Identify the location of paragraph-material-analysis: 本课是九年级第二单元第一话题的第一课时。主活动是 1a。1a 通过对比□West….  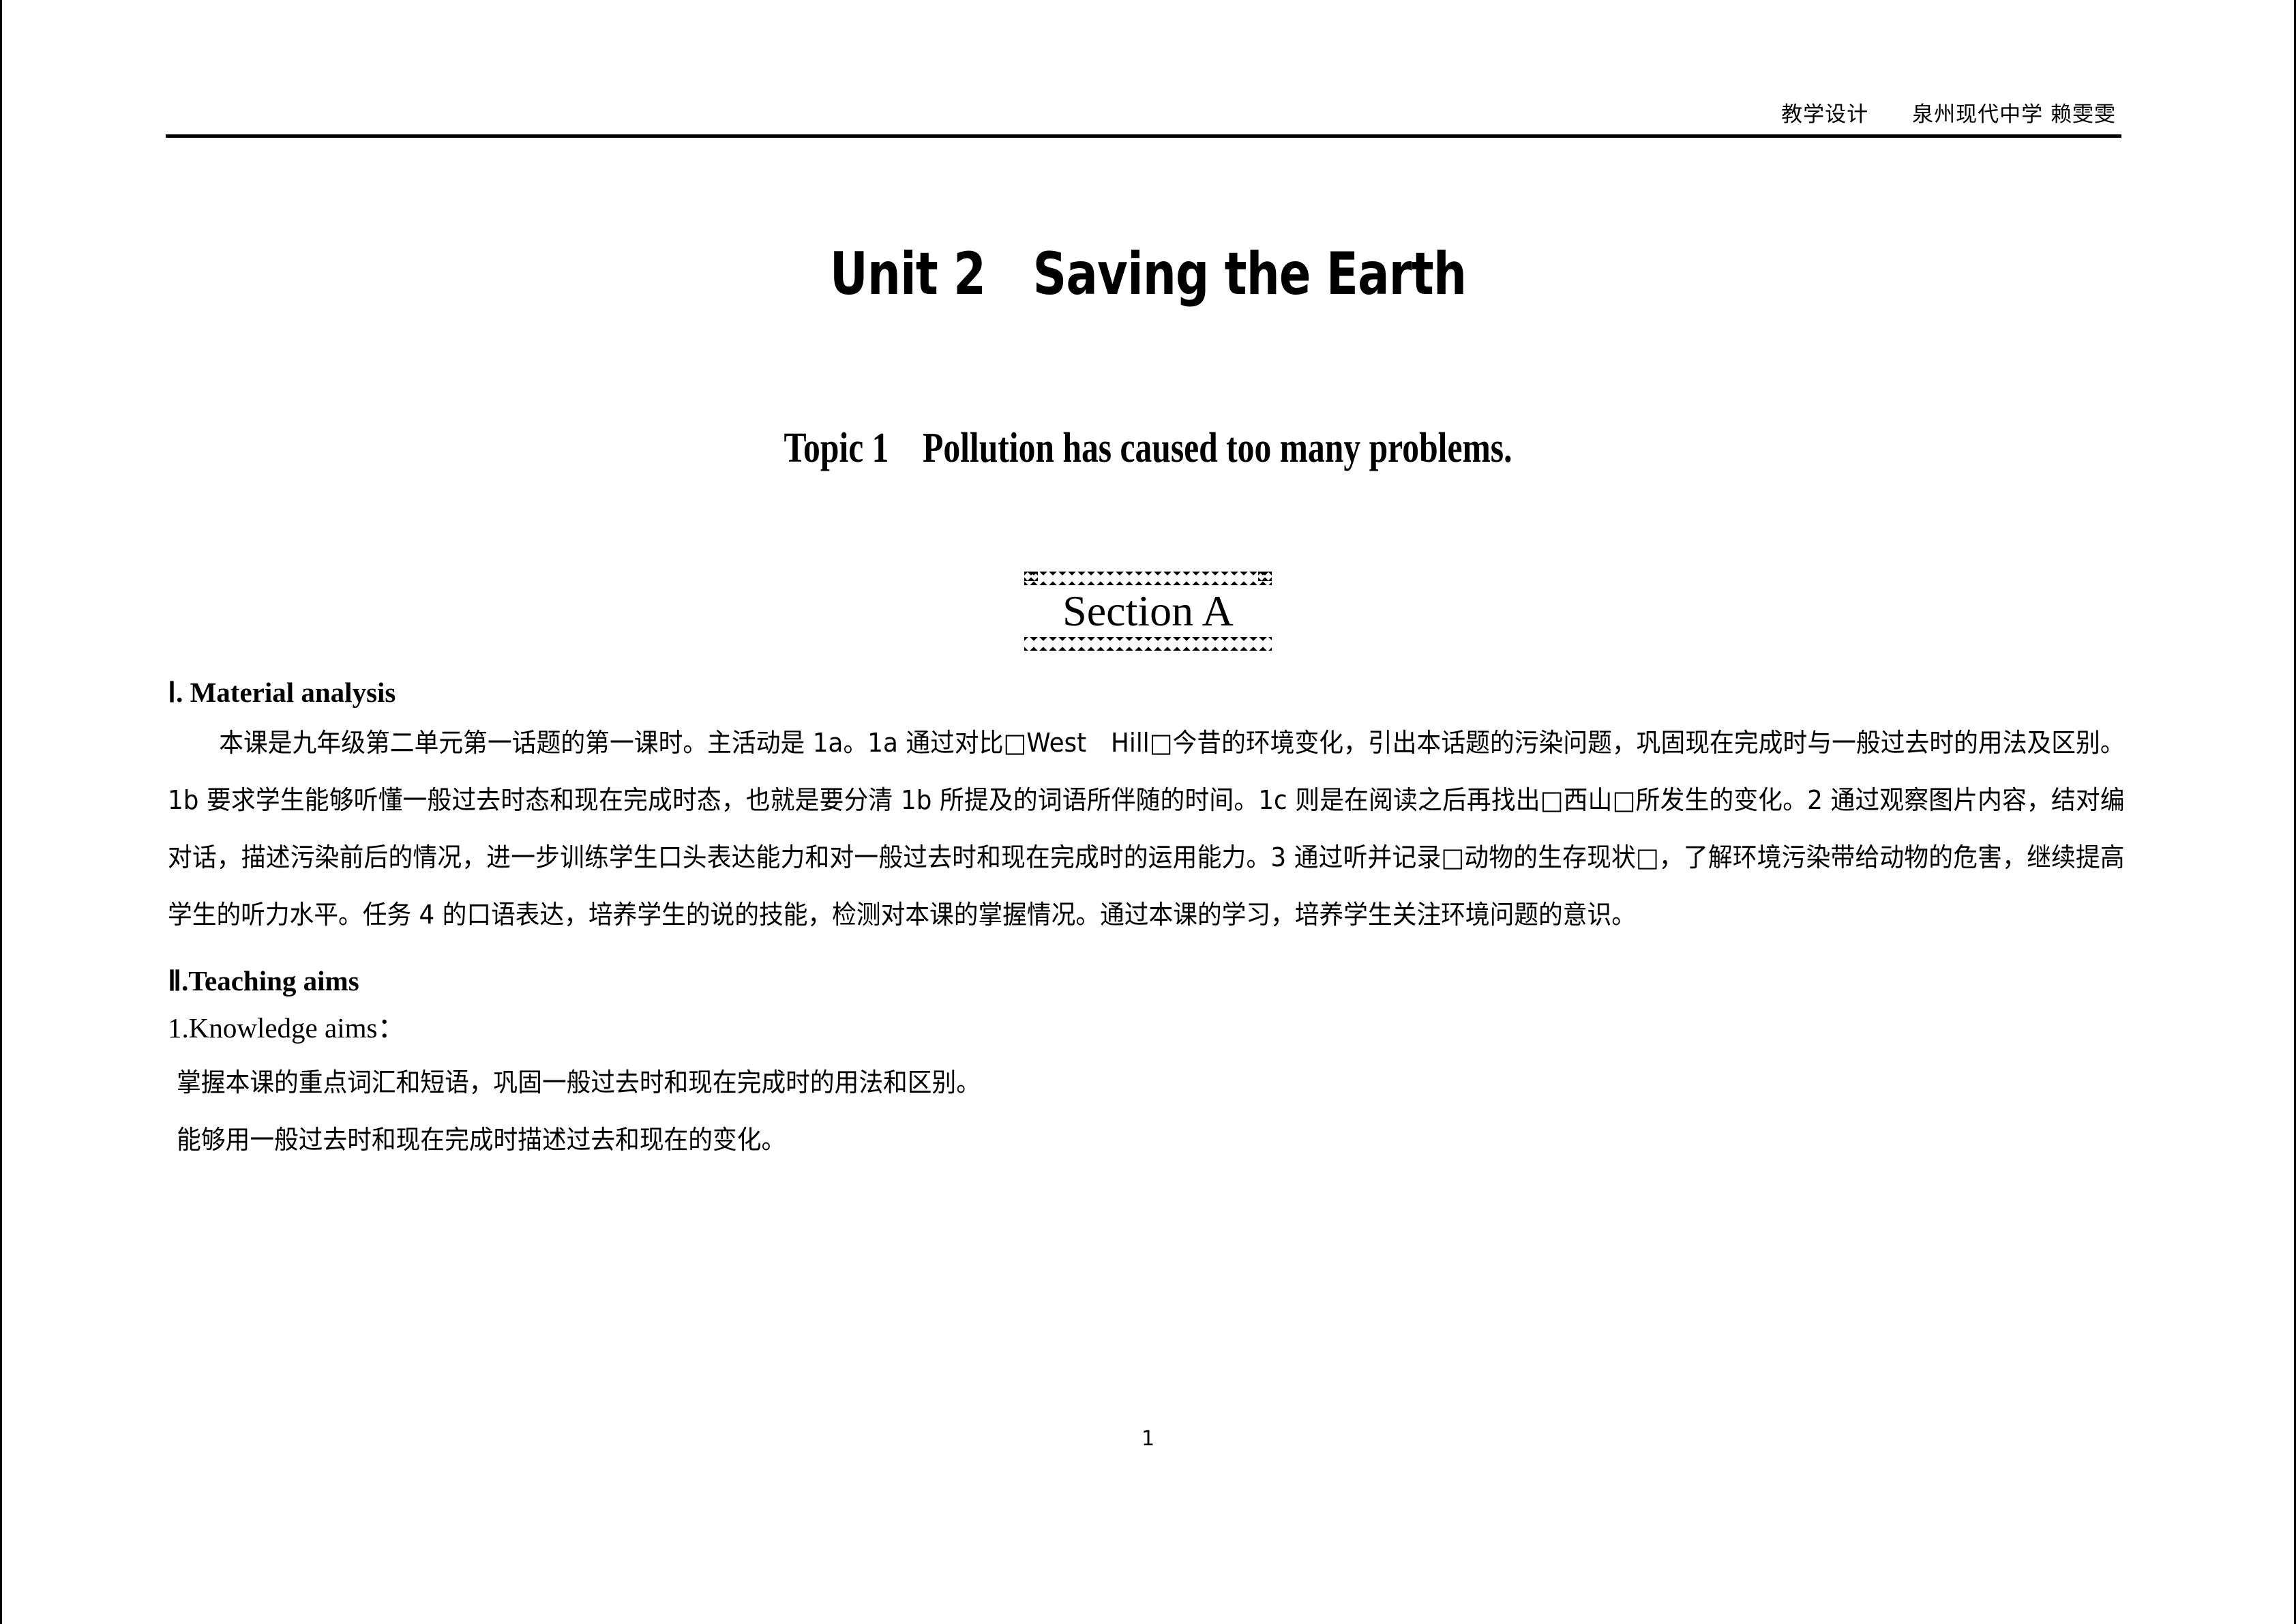
(1146, 829).